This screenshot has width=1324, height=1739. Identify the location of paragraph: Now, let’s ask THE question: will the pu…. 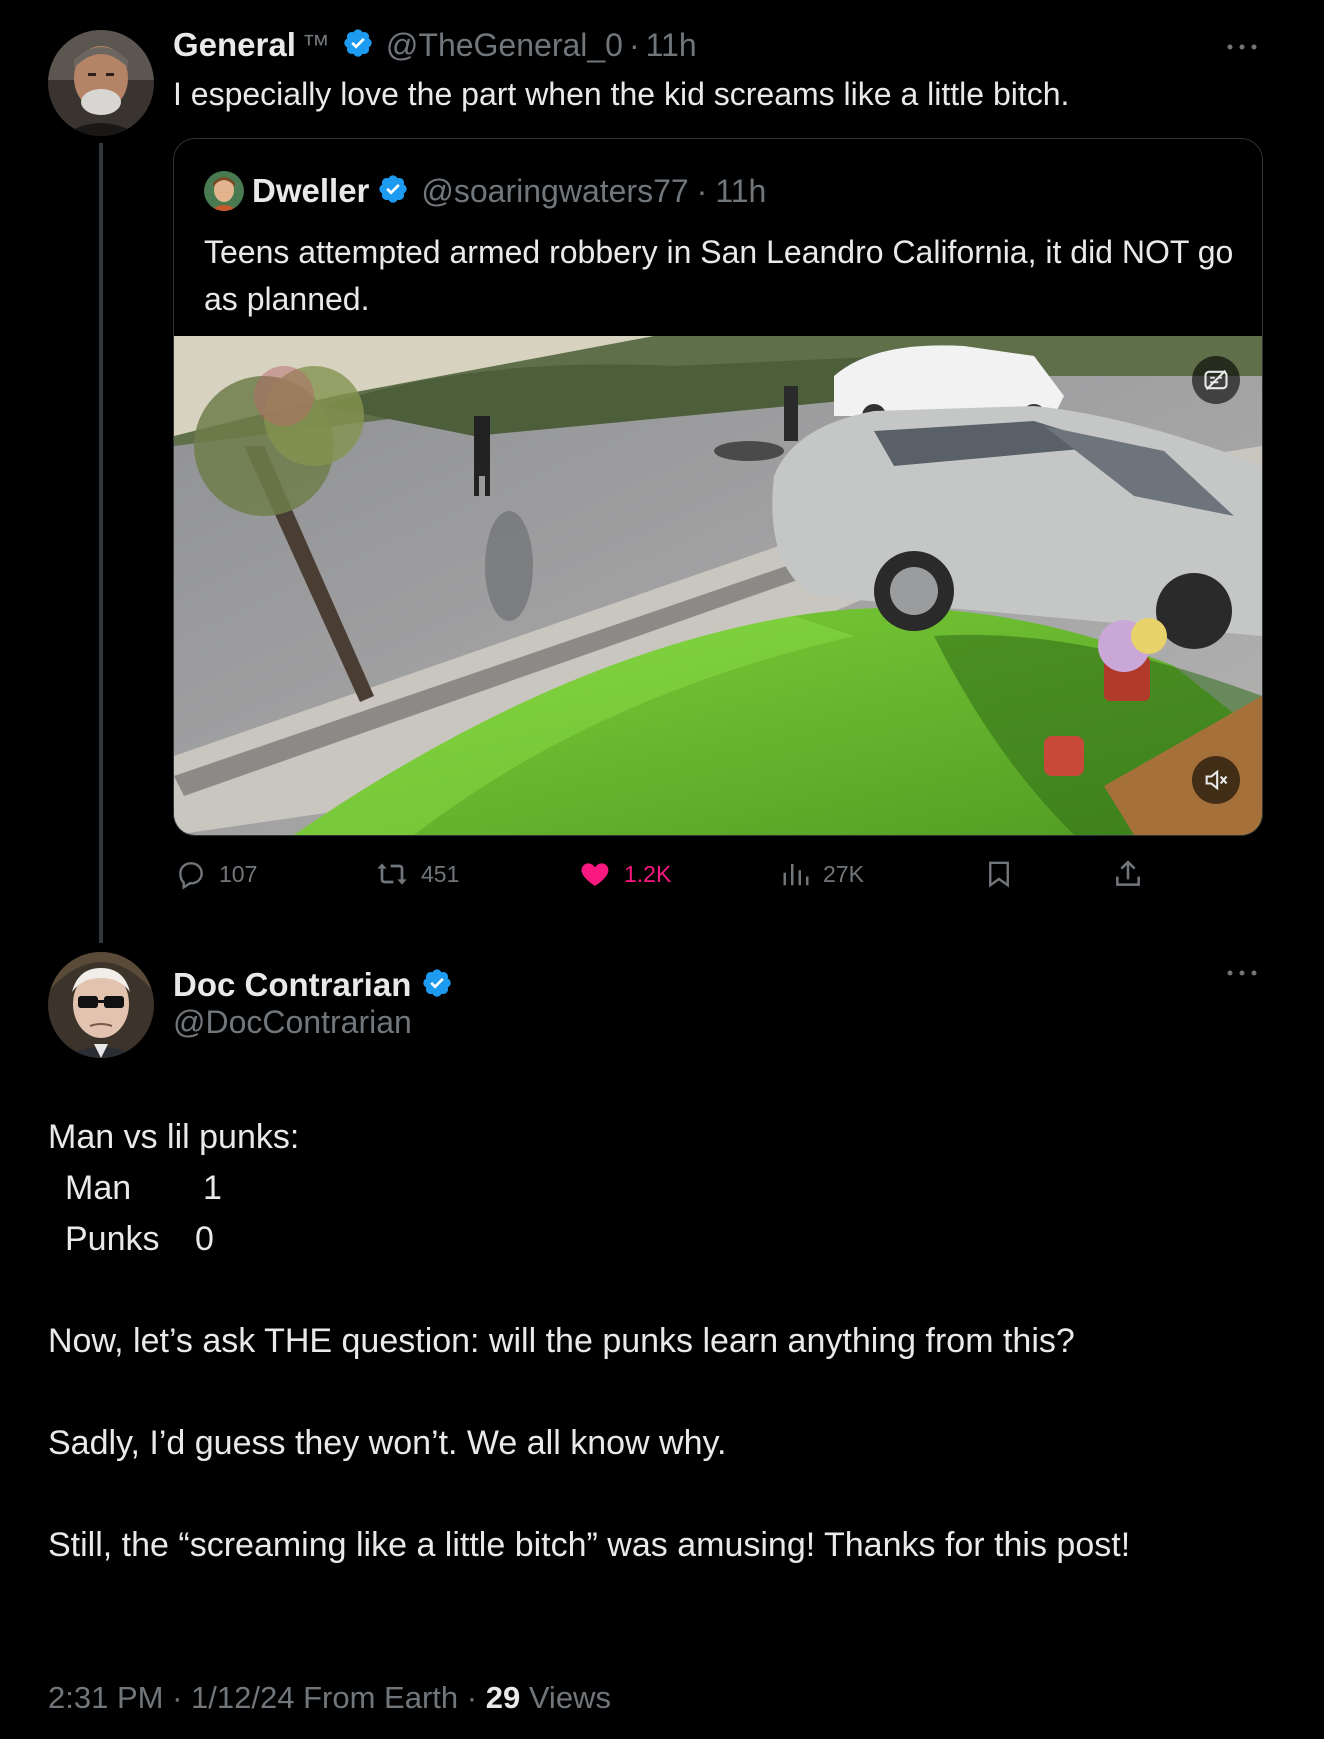
(561, 1341).